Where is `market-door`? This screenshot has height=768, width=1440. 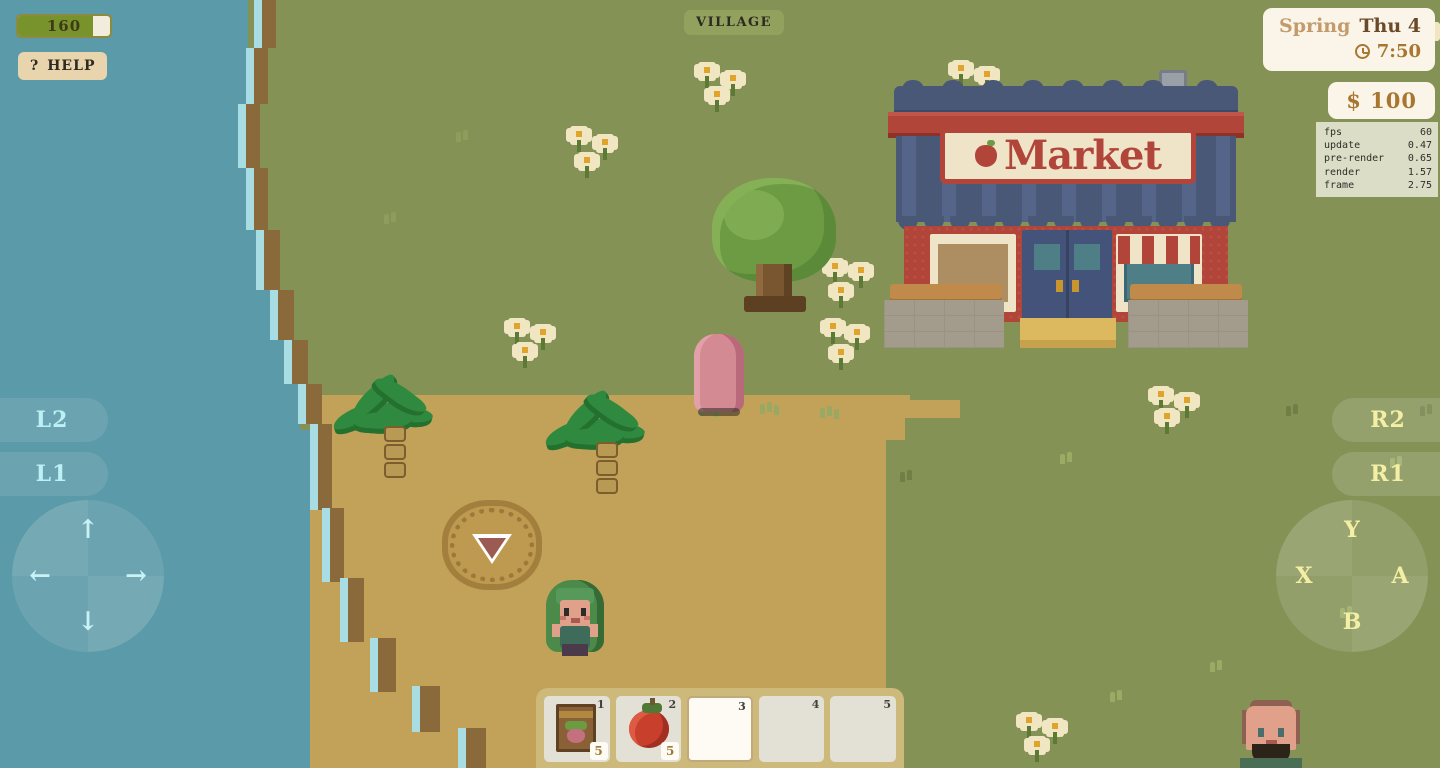
market-door is located at coordinates (1067, 276).